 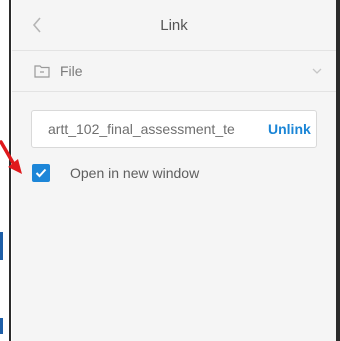 I want to click on folder-icon, so click(x=42, y=71).